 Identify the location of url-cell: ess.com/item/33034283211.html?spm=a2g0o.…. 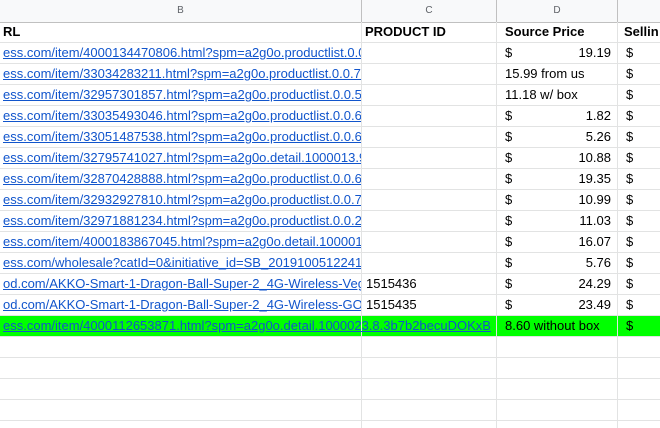
(181, 74).